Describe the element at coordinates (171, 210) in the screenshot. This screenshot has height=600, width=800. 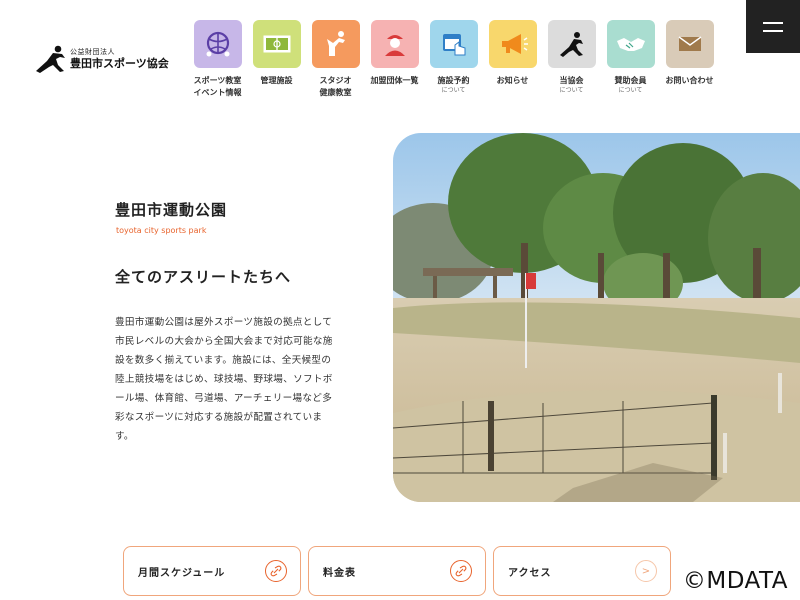
I see `page-title: 豊田市運動公園` at that location.